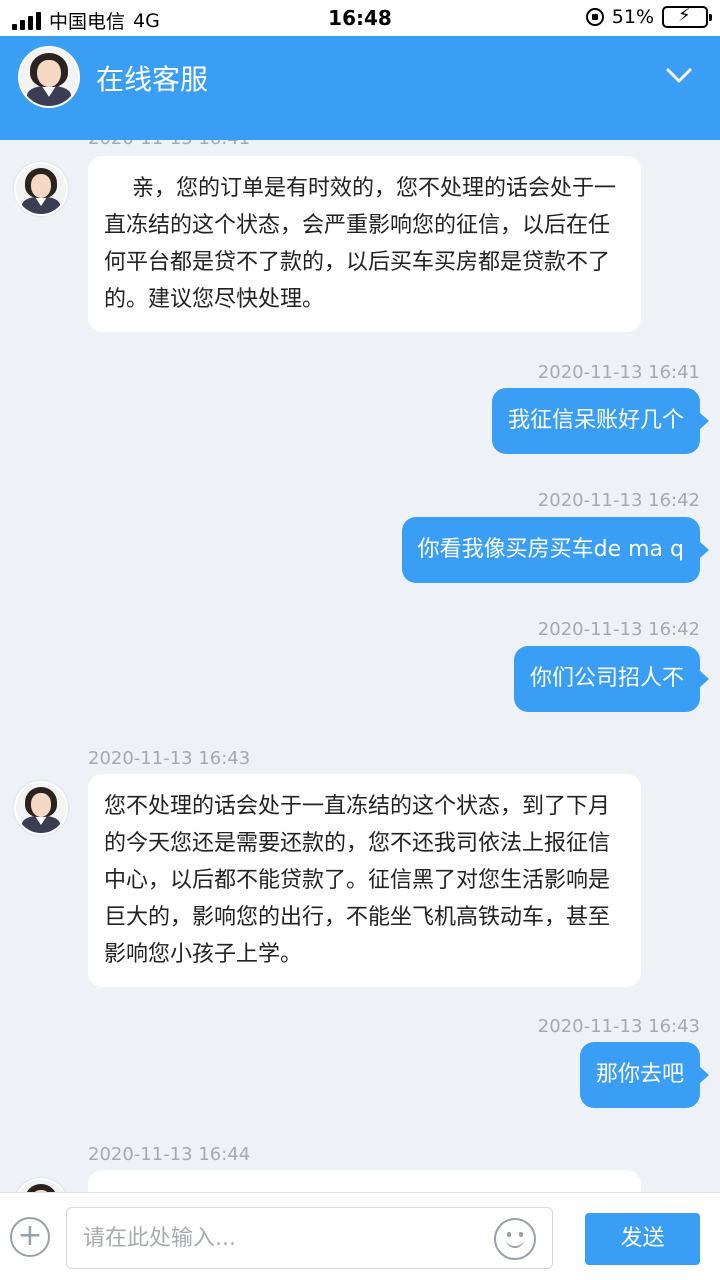  Describe the element at coordinates (687, 16) in the screenshot. I see `battery-icon: ⚡` at that location.